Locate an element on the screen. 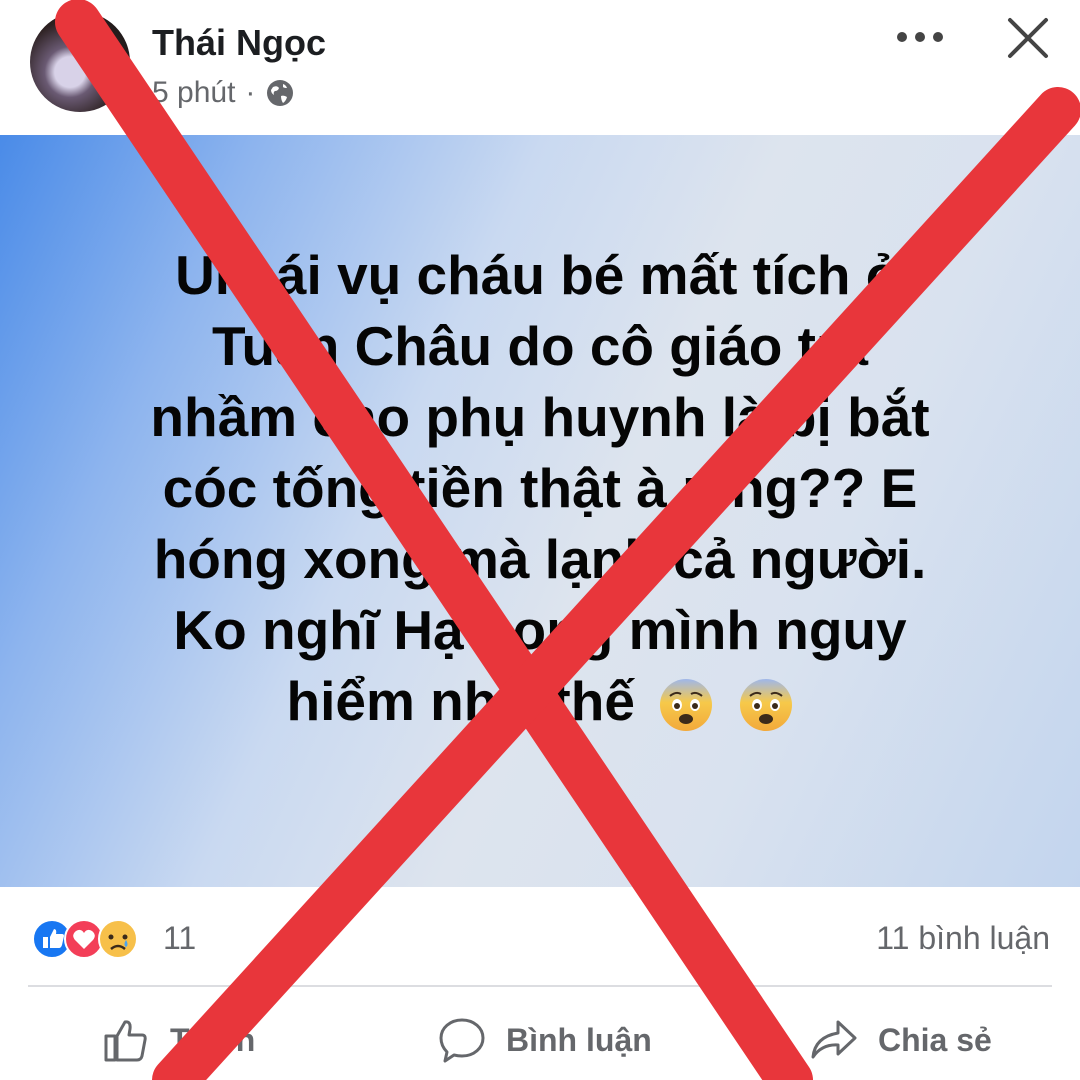  post-text-line: Ko nghĩ Hạ Long mình nguy is located at coordinates (540, 630).